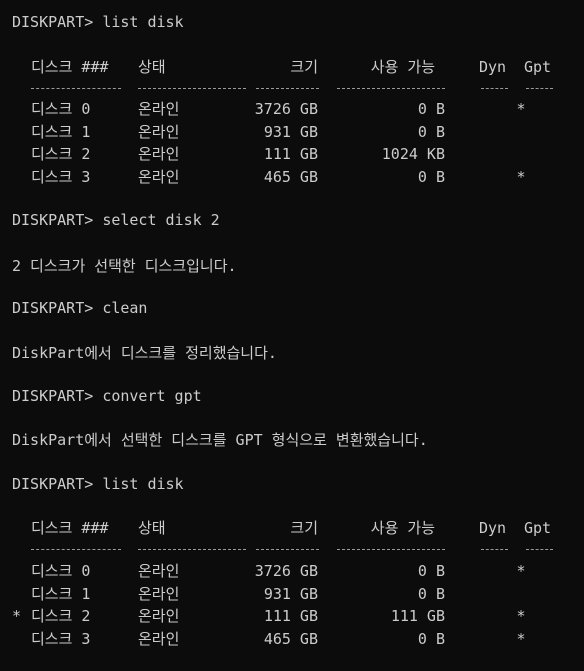  I want to click on command-line: DISKPART> convert gpt, so click(107, 396).